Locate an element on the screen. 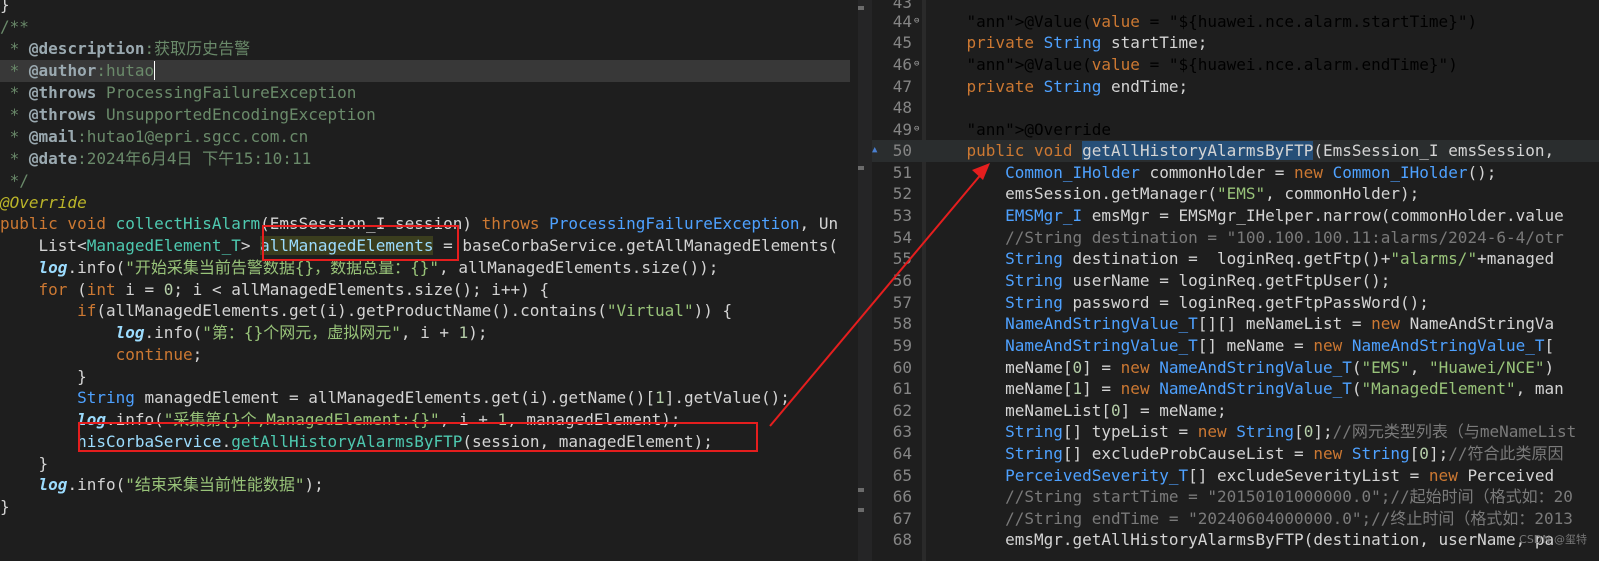 The height and width of the screenshot is (561, 1599). code-line: /** is located at coordinates (14, 26).